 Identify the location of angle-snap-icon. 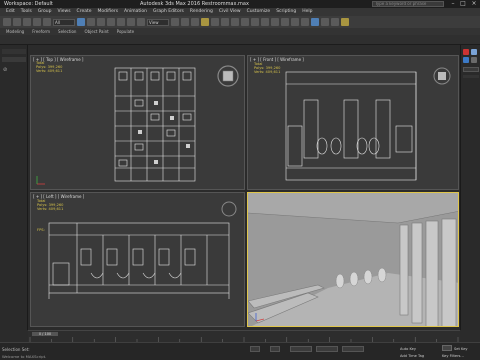
(215, 22).